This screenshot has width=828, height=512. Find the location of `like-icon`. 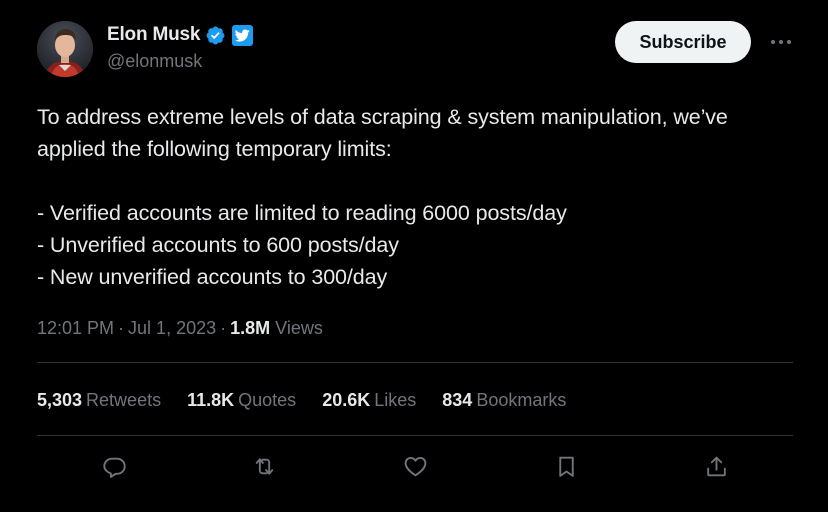

like-icon is located at coordinates (415, 466).